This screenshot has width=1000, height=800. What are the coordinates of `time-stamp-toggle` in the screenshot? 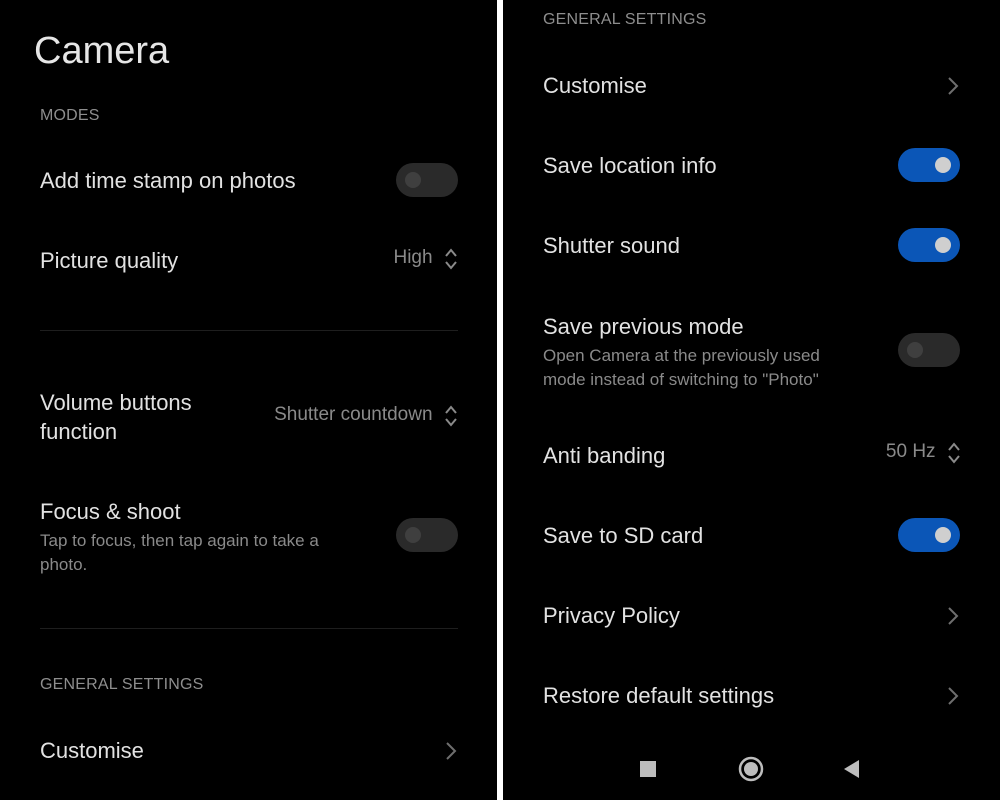 It's located at (427, 180).